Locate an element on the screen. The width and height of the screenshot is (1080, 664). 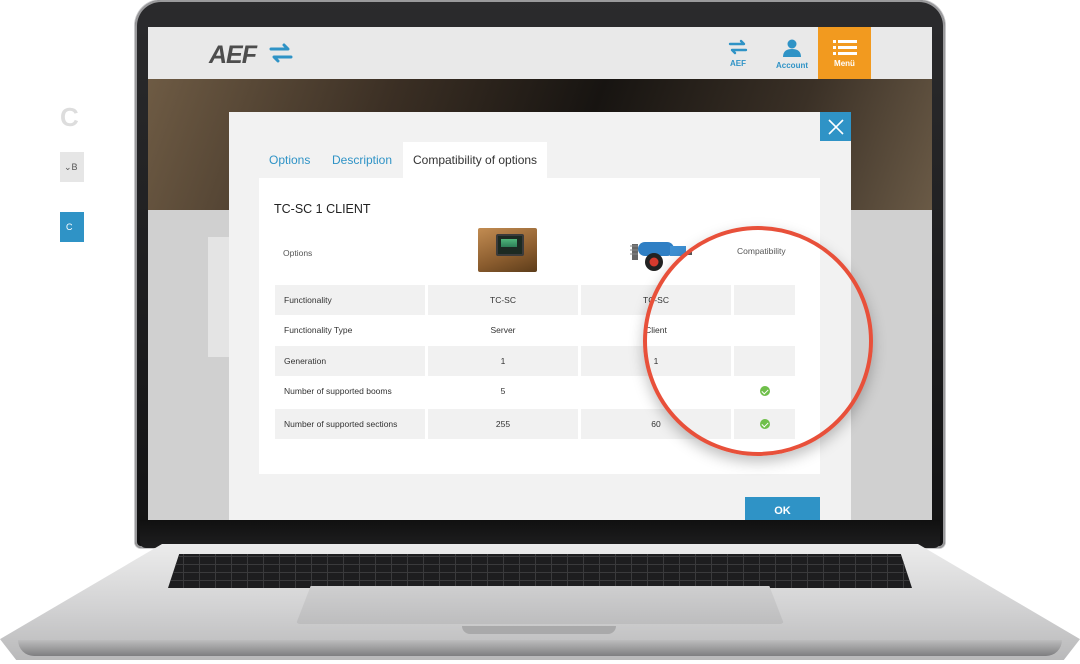
nav-menu: Menü is located at coordinates (844, 53).